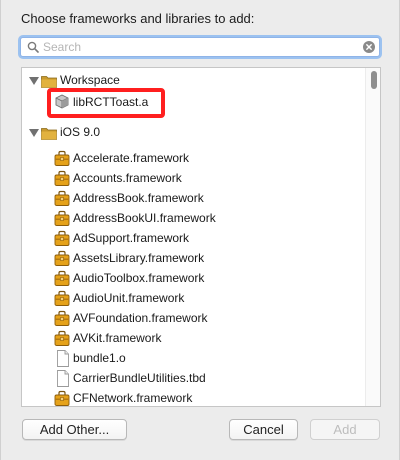 The width and height of the screenshot is (400, 460). I want to click on list-item: AdSupport.framework, so click(194, 239).